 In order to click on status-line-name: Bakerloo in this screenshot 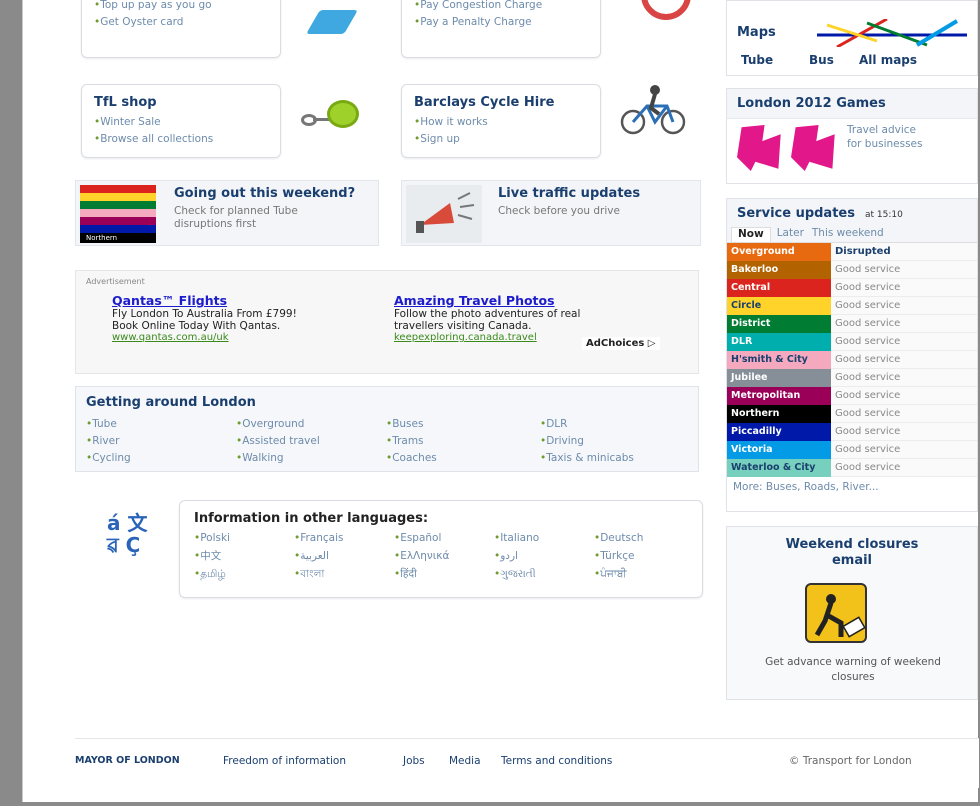, I will do `click(779, 270)`.